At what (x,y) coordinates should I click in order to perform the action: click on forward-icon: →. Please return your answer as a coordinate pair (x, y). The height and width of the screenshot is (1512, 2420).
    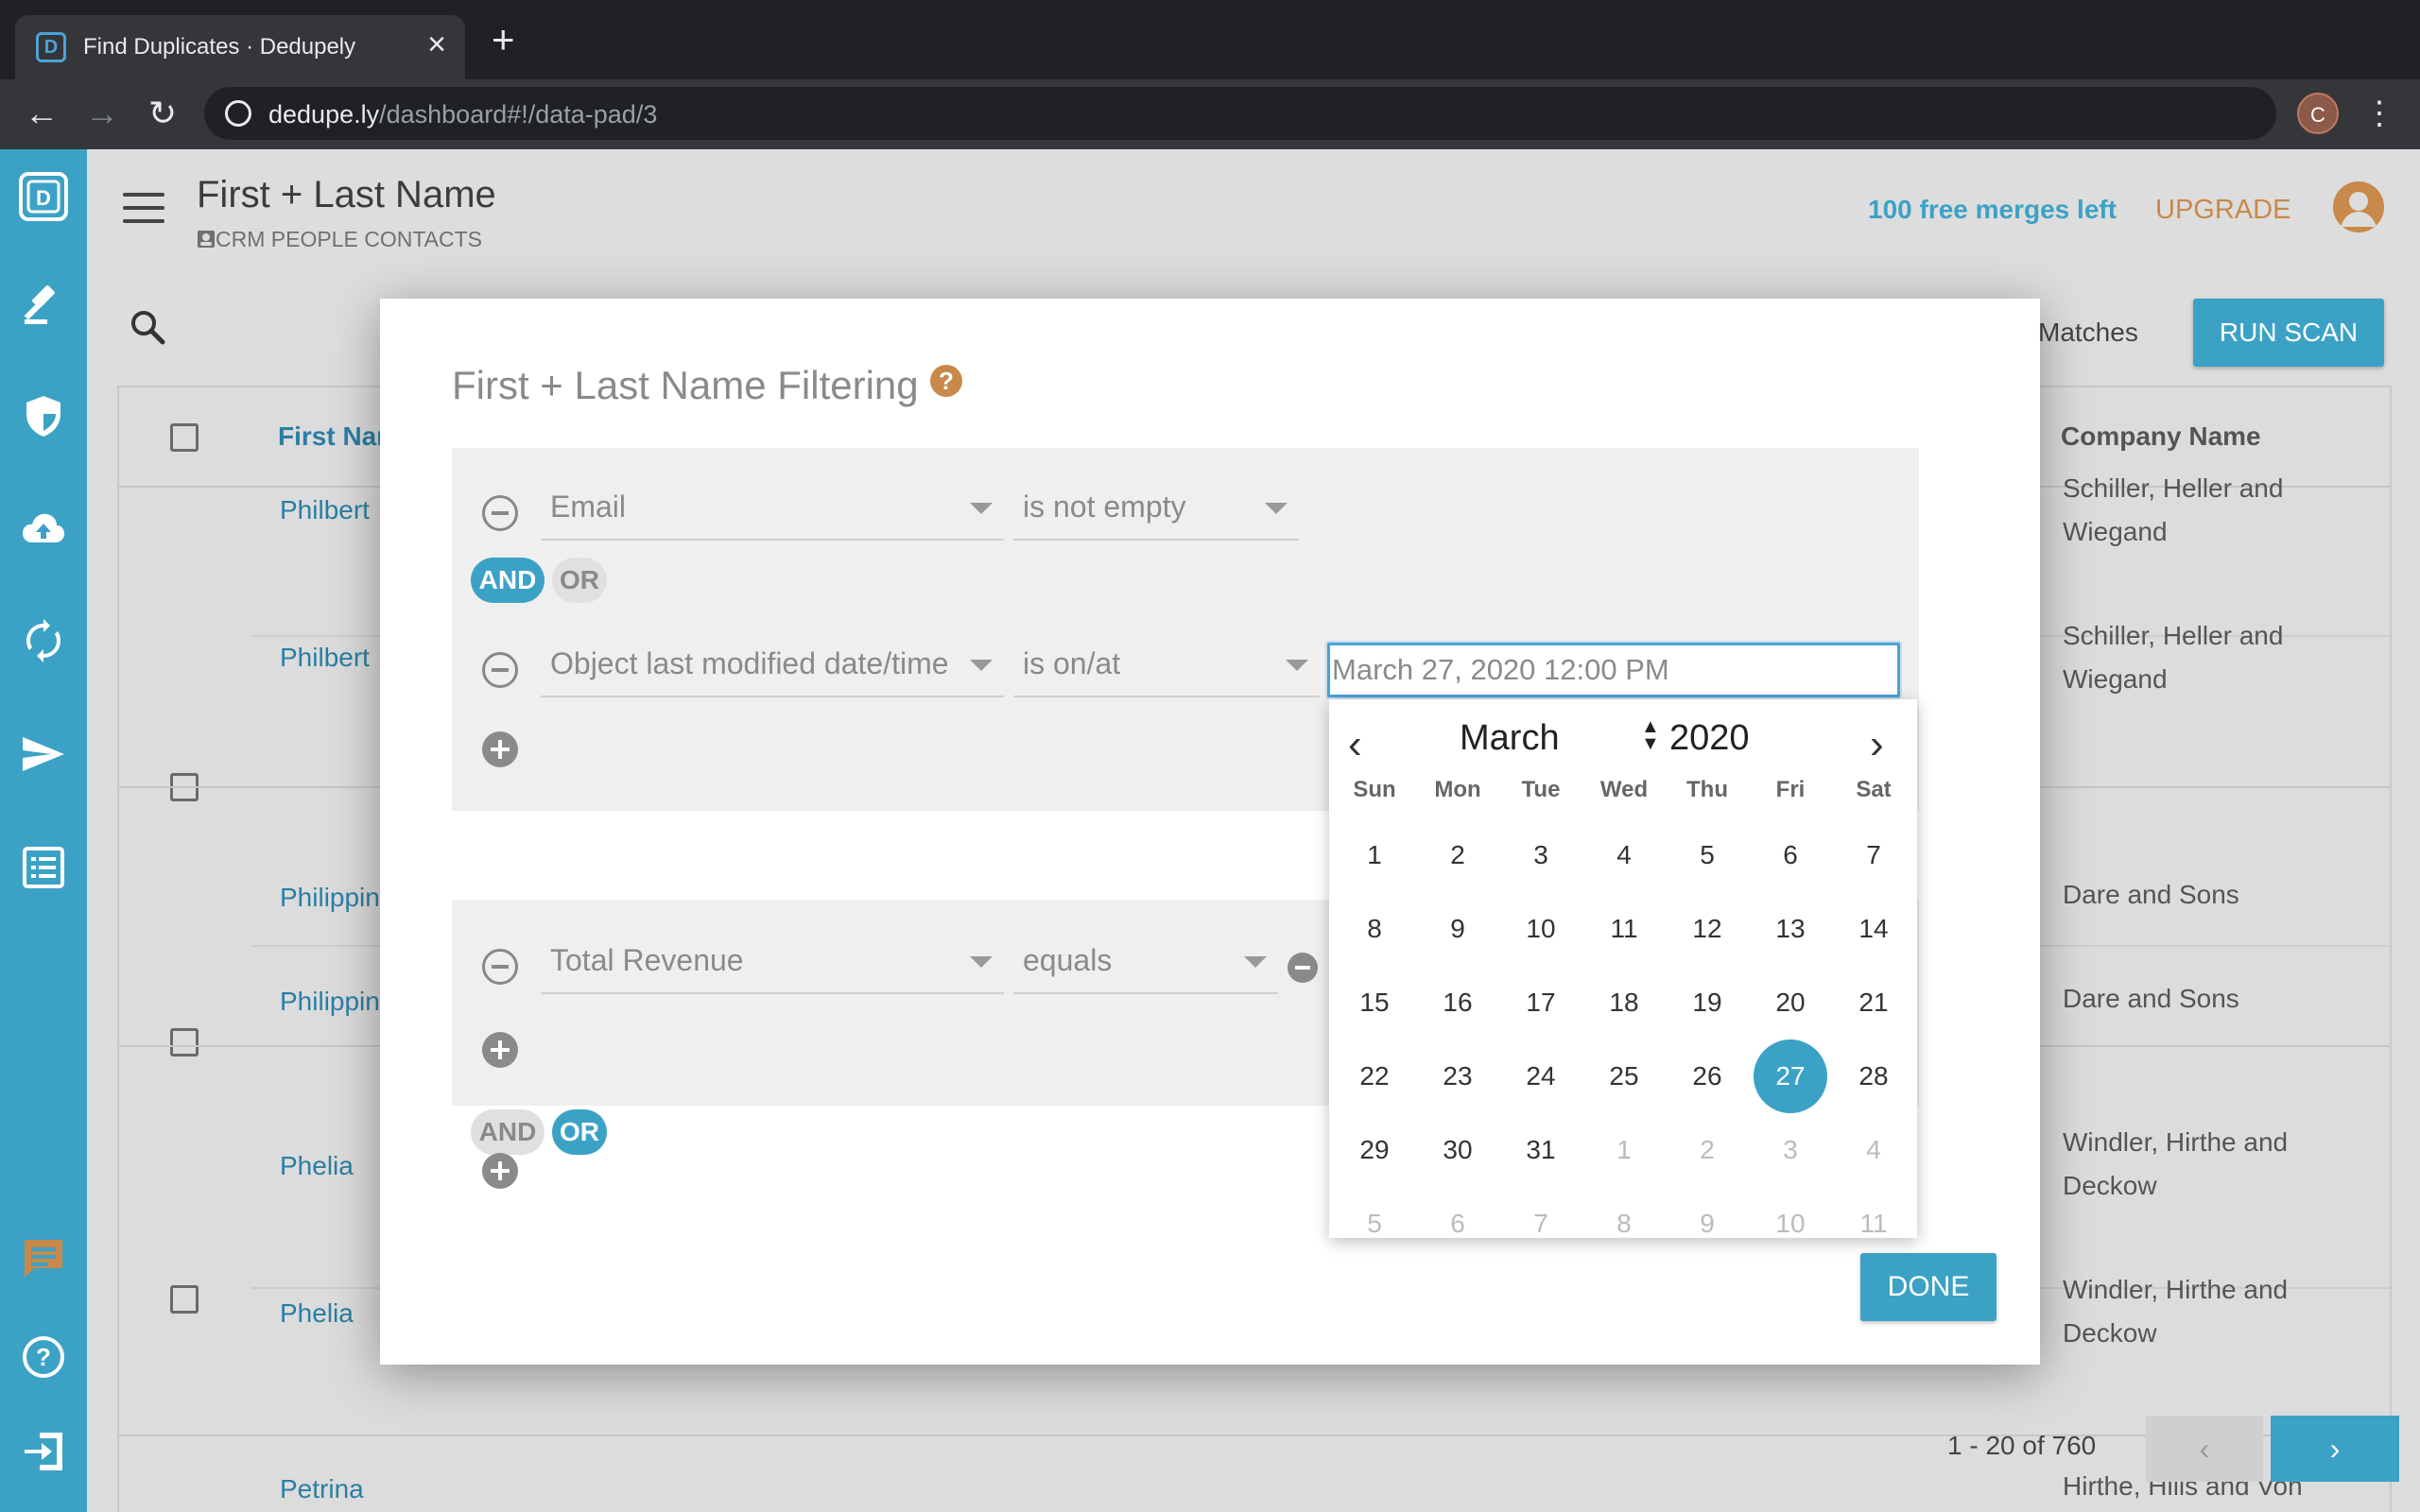
    Looking at the image, I should click on (102, 113).